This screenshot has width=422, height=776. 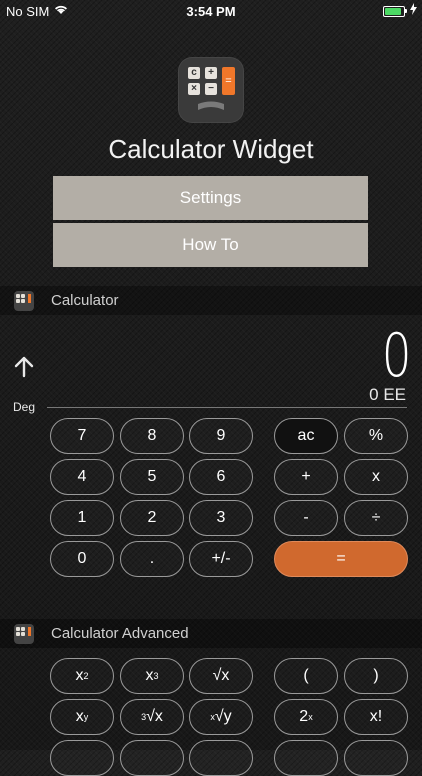 What do you see at coordinates (306, 477) in the screenshot?
I see `key-plus: +` at bounding box center [306, 477].